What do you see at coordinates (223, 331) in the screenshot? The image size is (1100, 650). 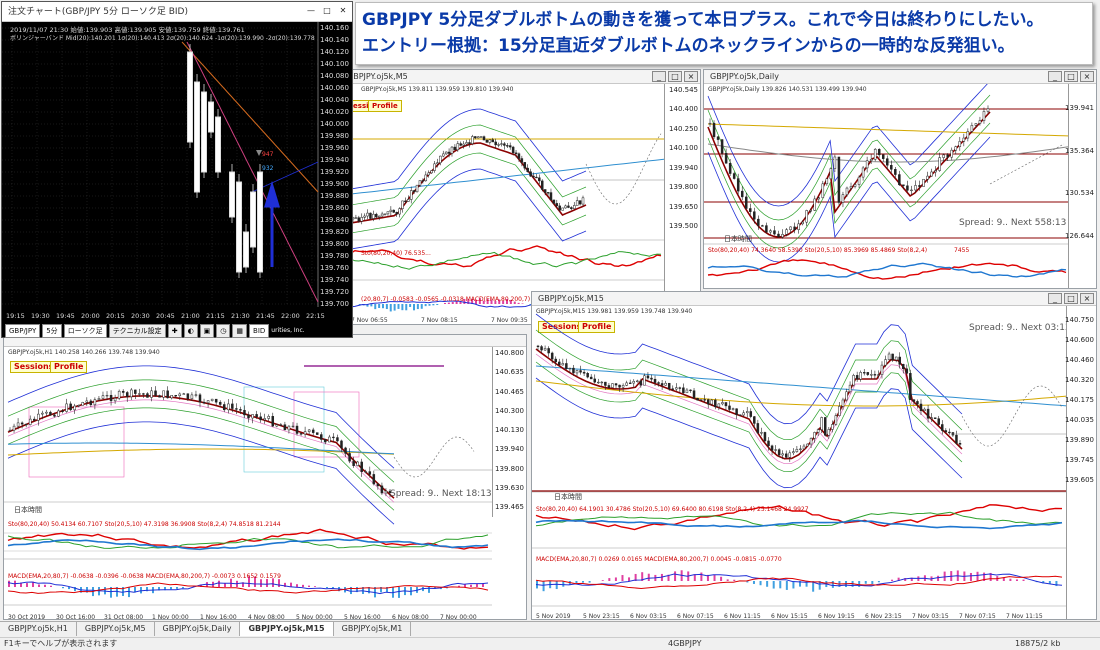 I see `clock-icon: ◷` at bounding box center [223, 331].